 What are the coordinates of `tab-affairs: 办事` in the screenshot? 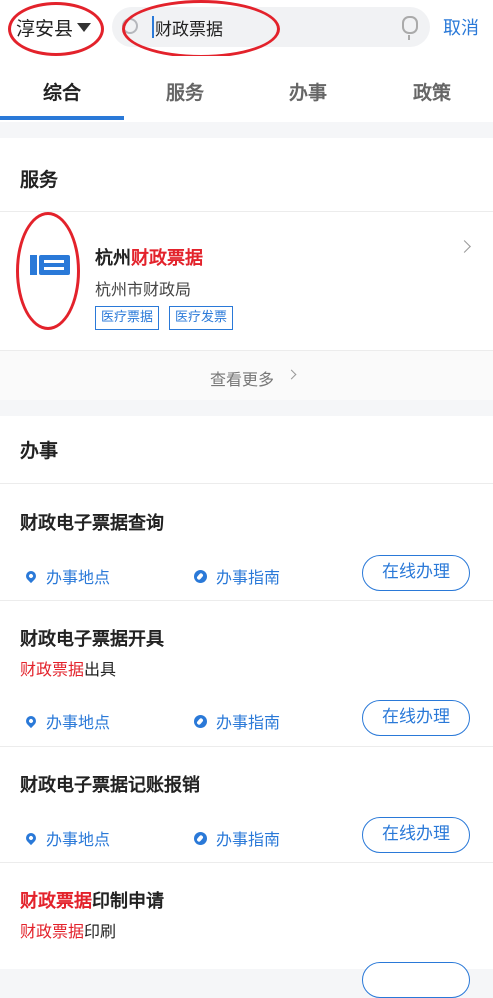 It's located at (308, 91).